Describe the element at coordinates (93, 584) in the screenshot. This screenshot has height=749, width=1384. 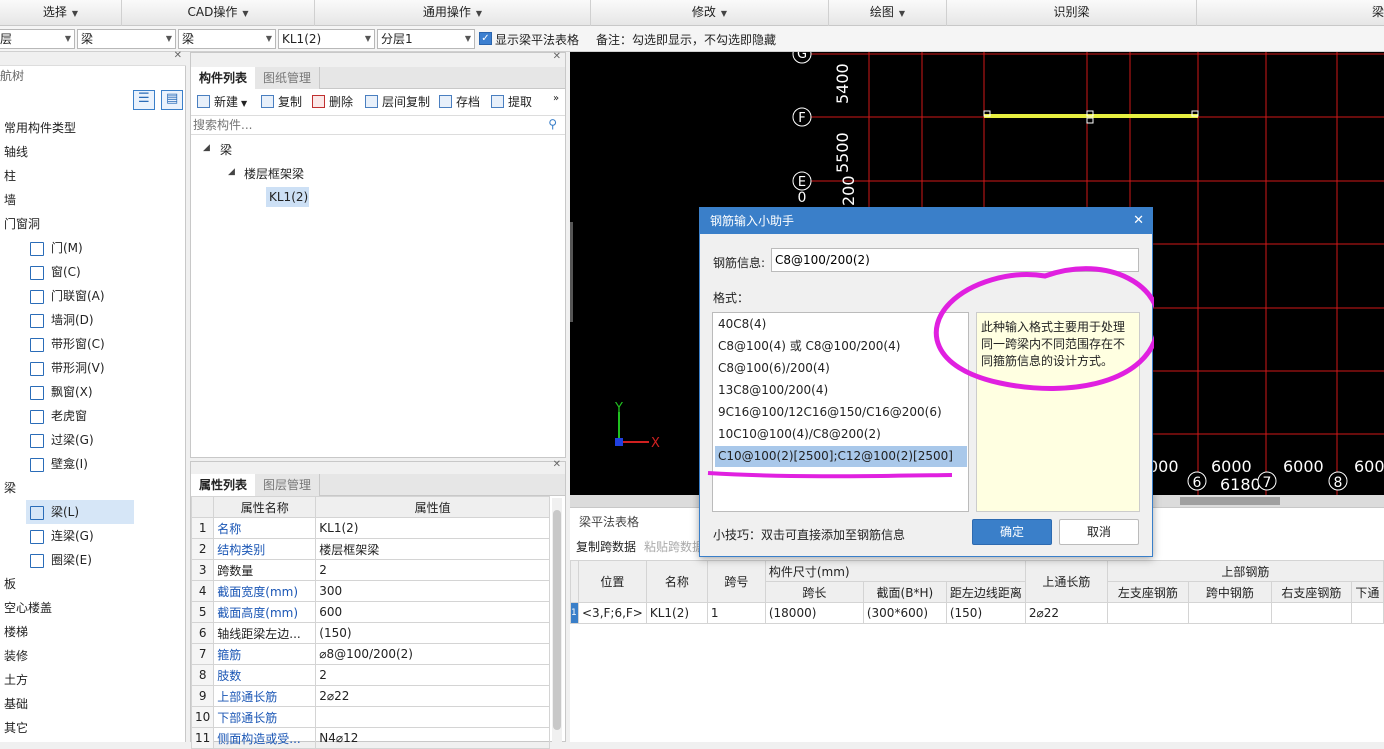
I see `nav-item: 板` at that location.